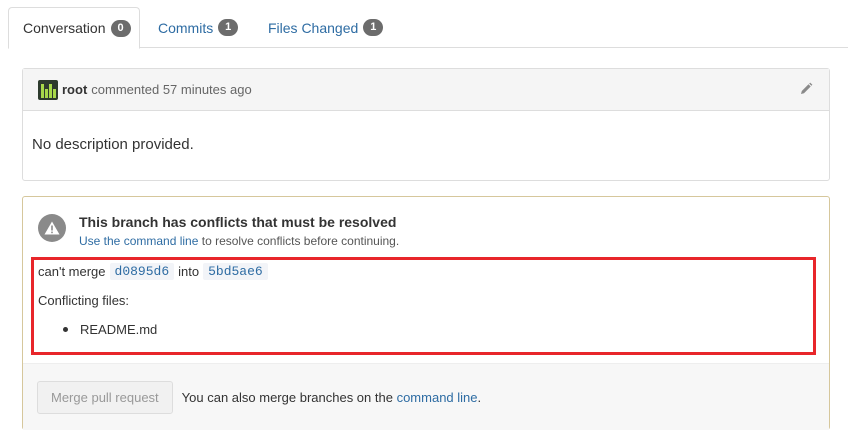 The width and height of the screenshot is (848, 439). I want to click on tab-conversation: Conversation 0, so click(74, 28).